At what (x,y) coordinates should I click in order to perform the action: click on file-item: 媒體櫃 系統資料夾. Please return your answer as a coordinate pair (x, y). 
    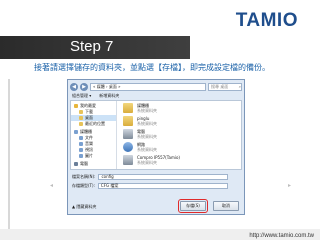
    Looking at the image, I should click on (180, 107).